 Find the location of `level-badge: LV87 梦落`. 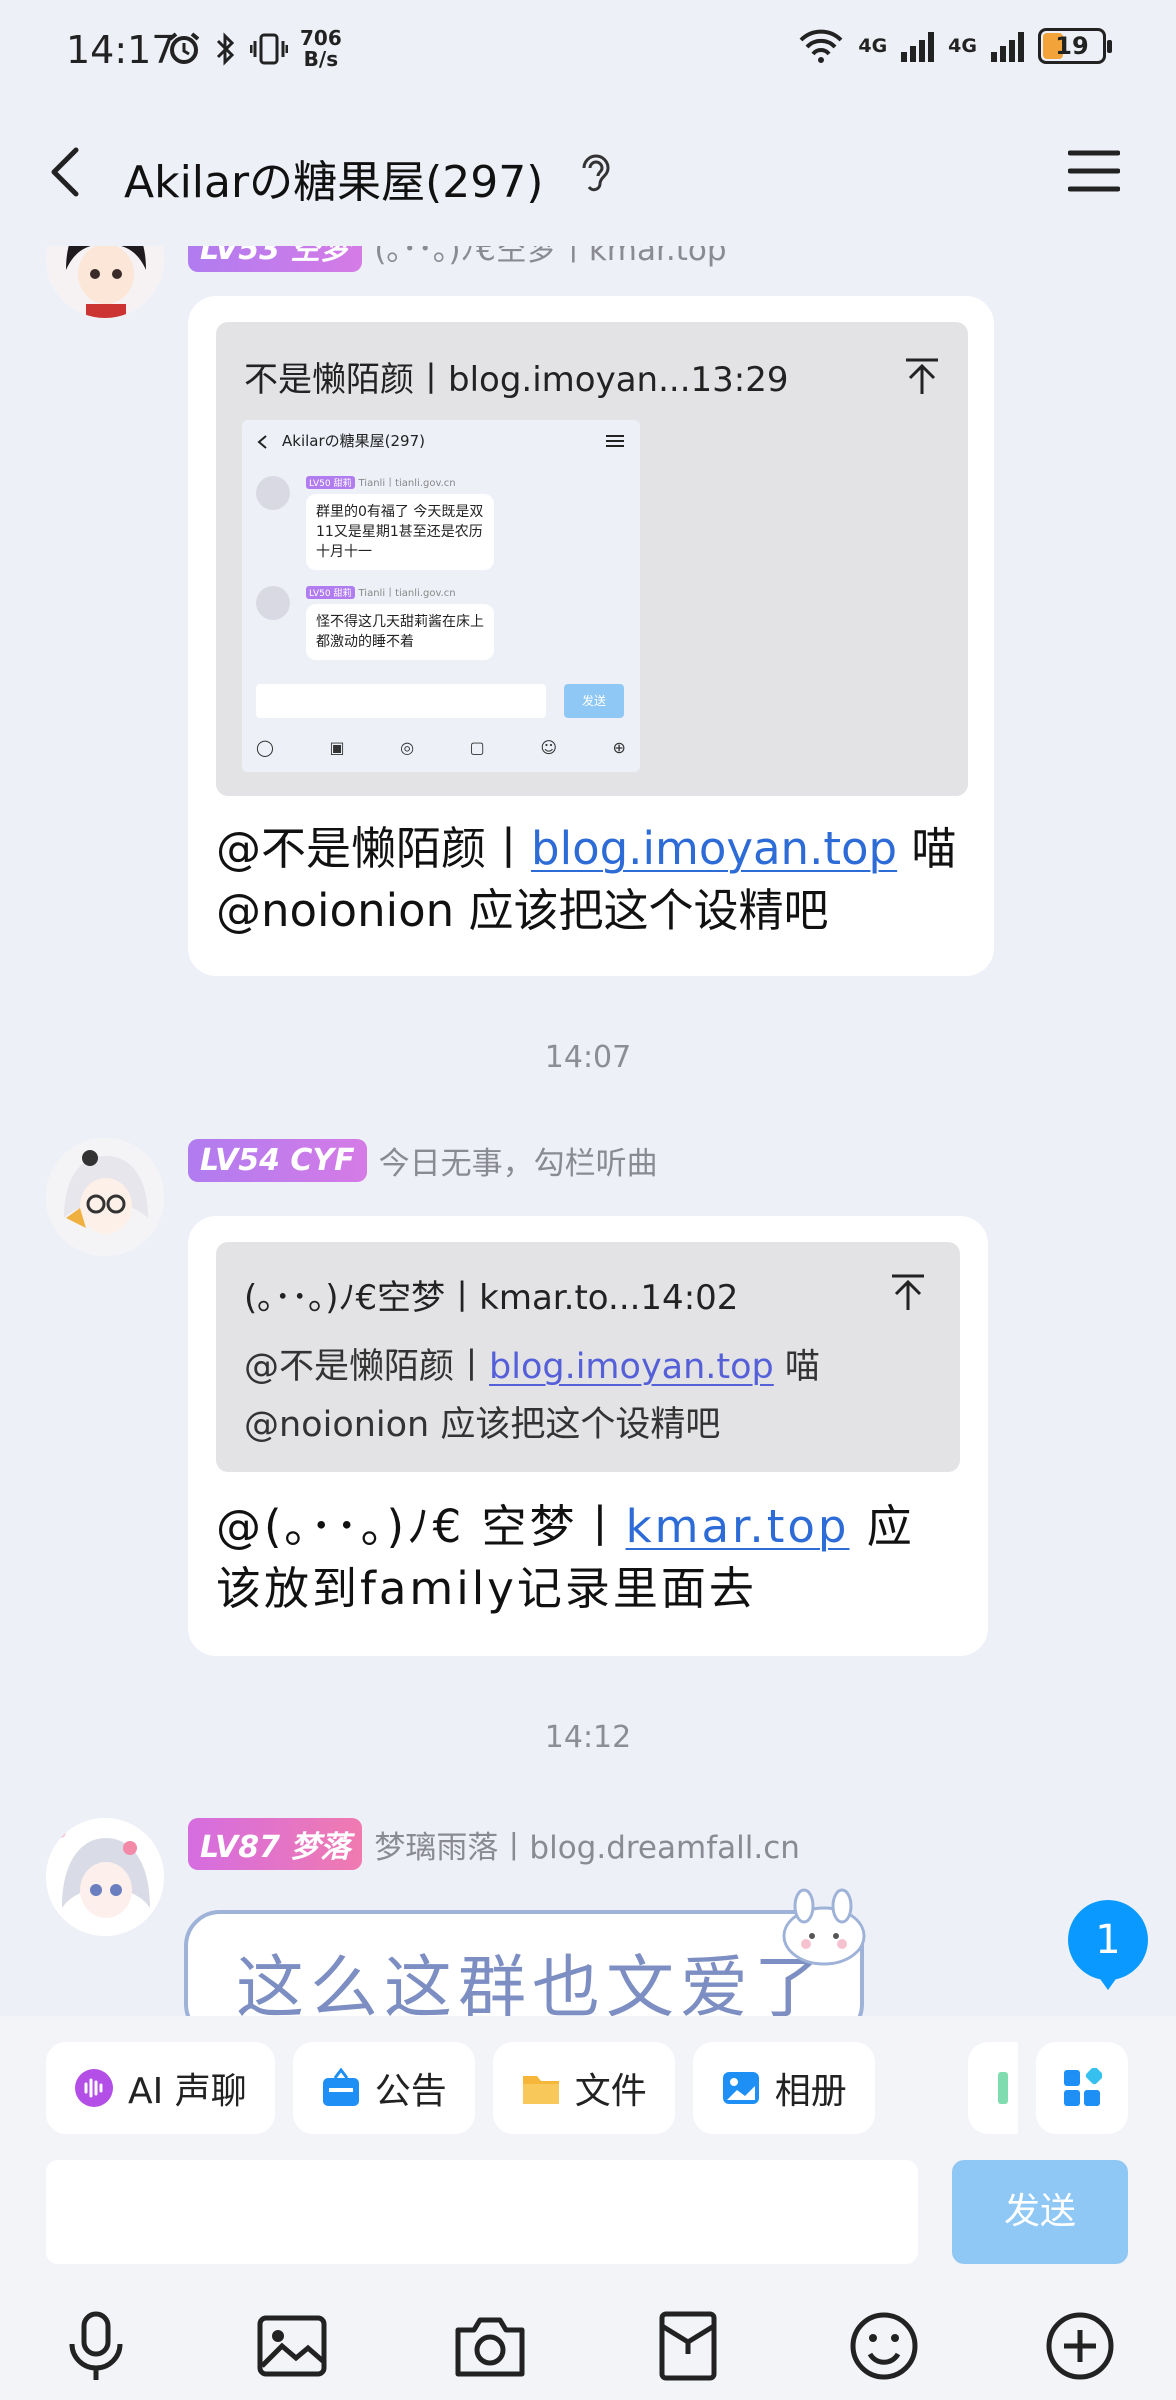

level-badge: LV87 梦落 is located at coordinates (275, 1844).